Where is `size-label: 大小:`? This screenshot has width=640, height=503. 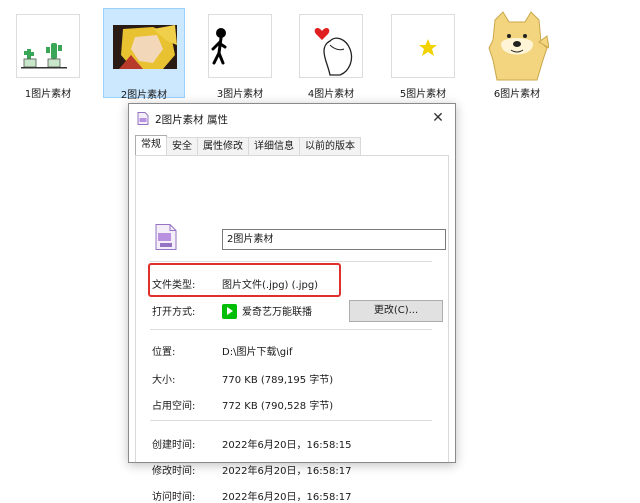
size-label: 大小: is located at coordinates (164, 380).